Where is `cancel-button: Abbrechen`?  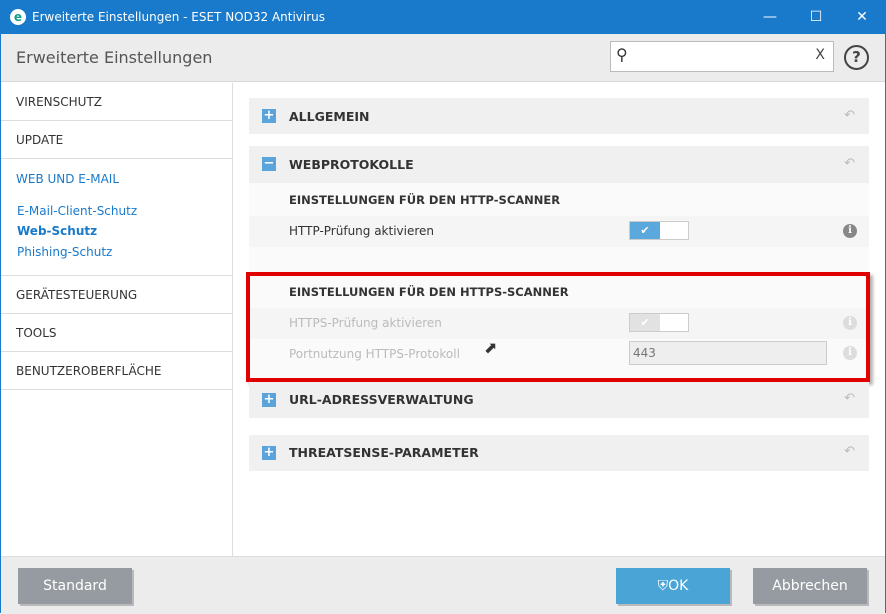 cancel-button: Abbrechen is located at coordinates (810, 586).